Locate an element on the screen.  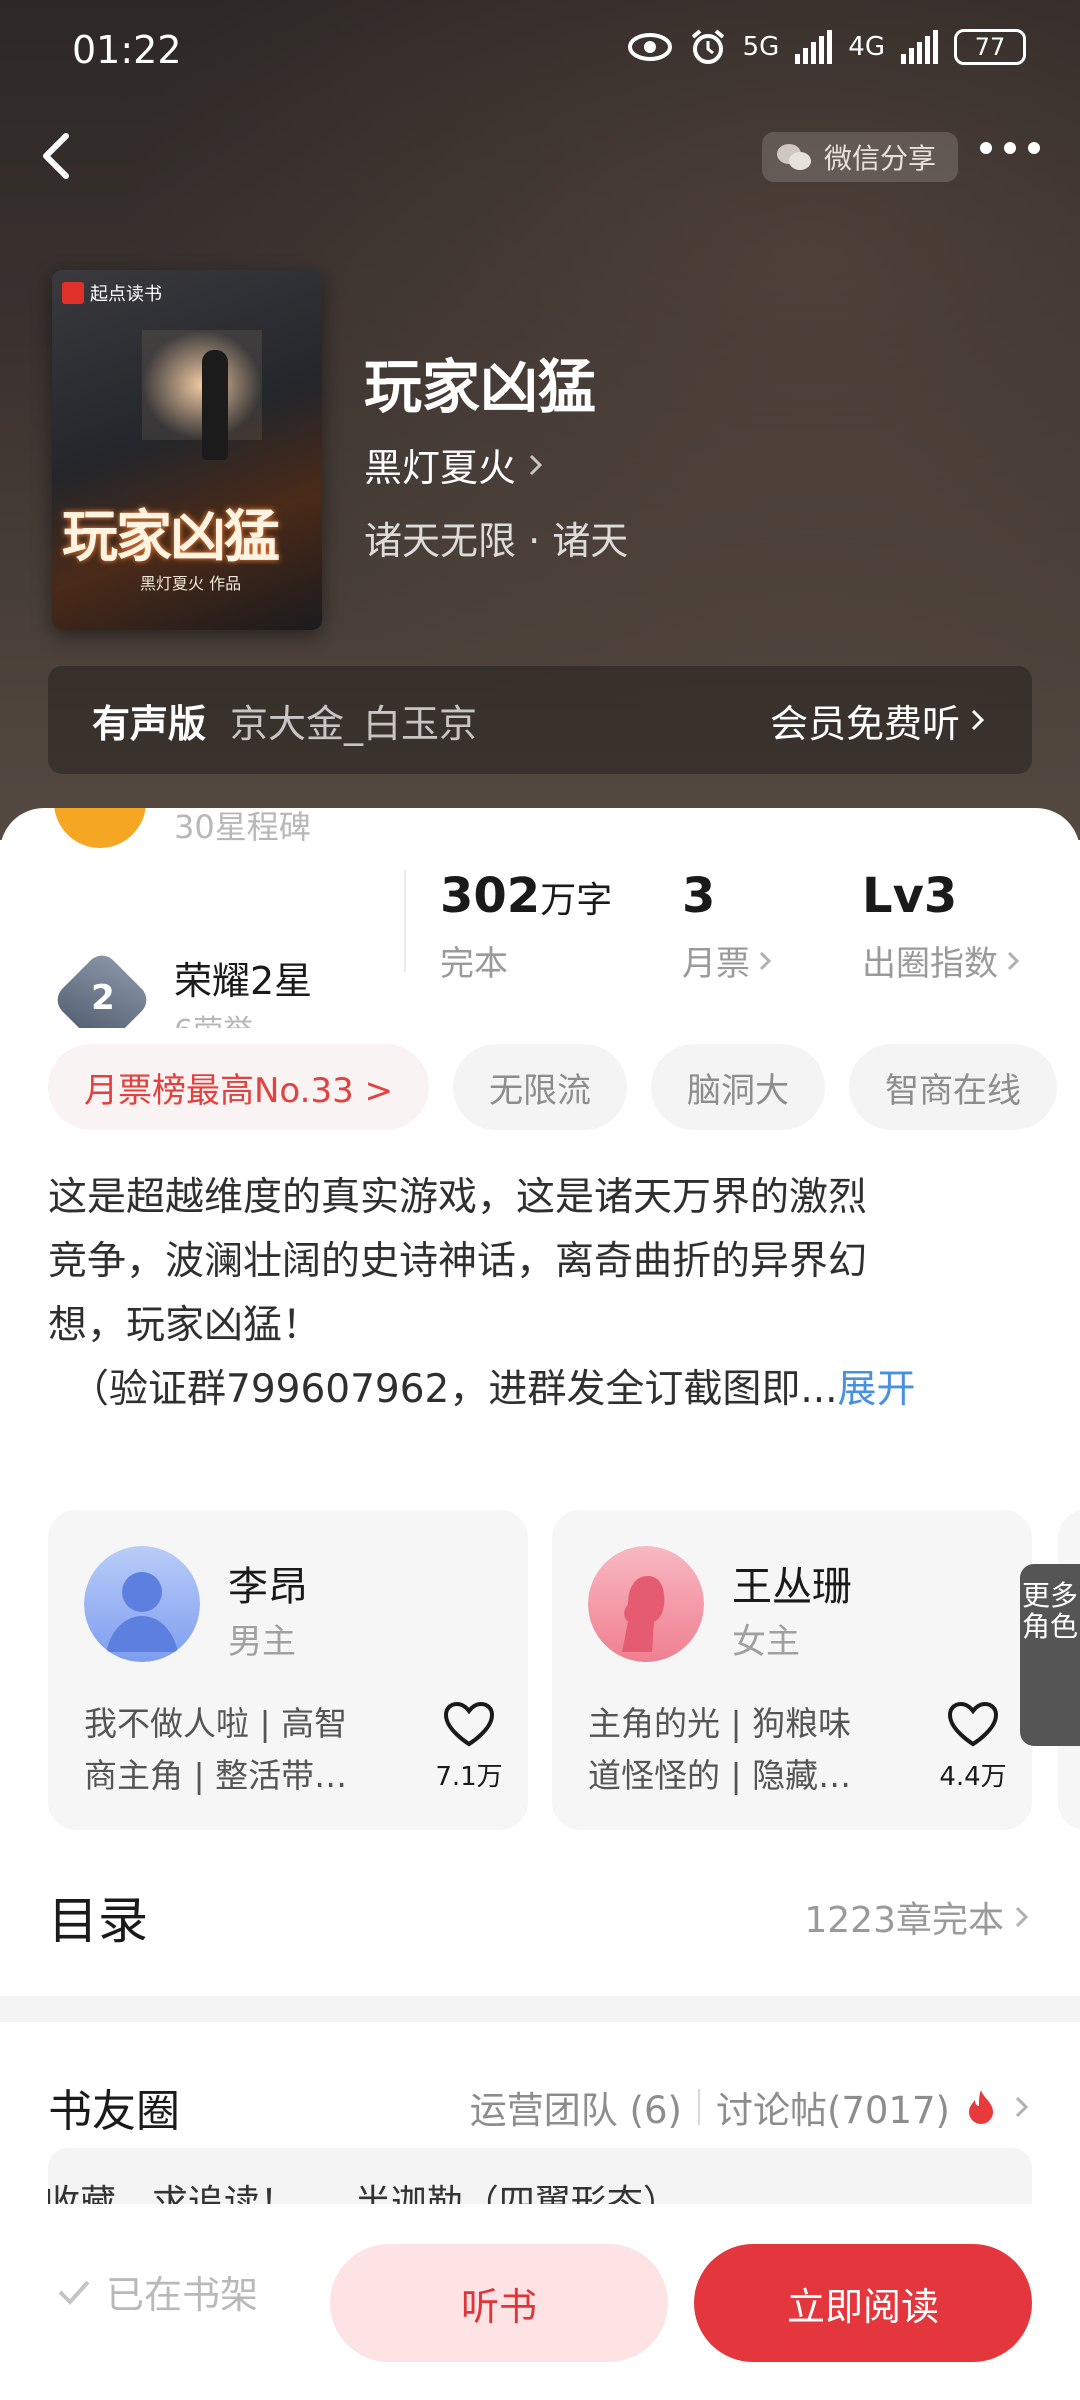
toc-title: 目录 is located at coordinates (98, 1921).